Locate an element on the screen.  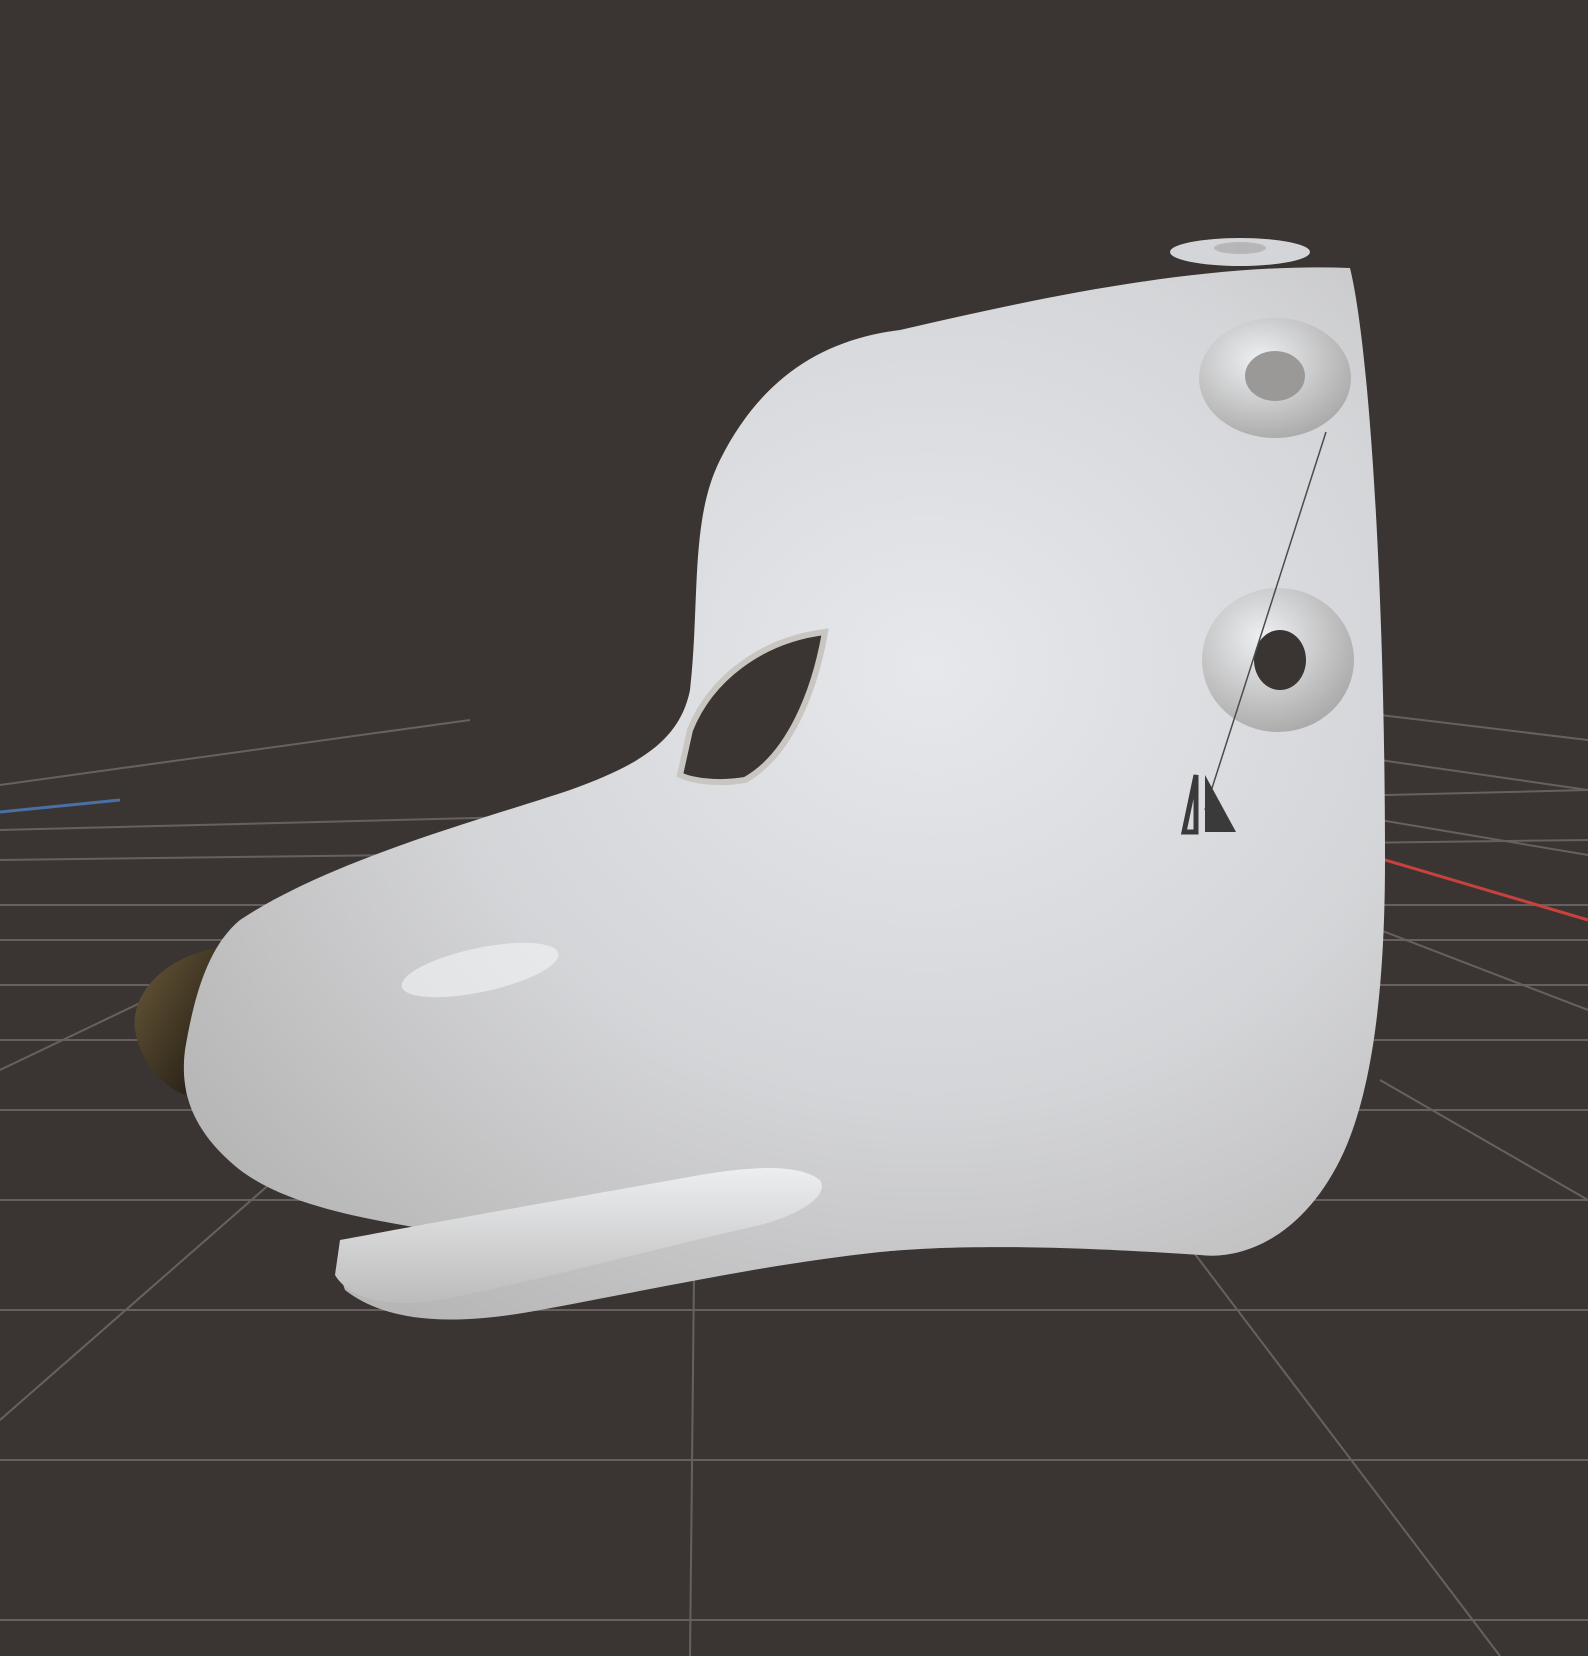
y-axis-line is located at coordinates (60, 806).